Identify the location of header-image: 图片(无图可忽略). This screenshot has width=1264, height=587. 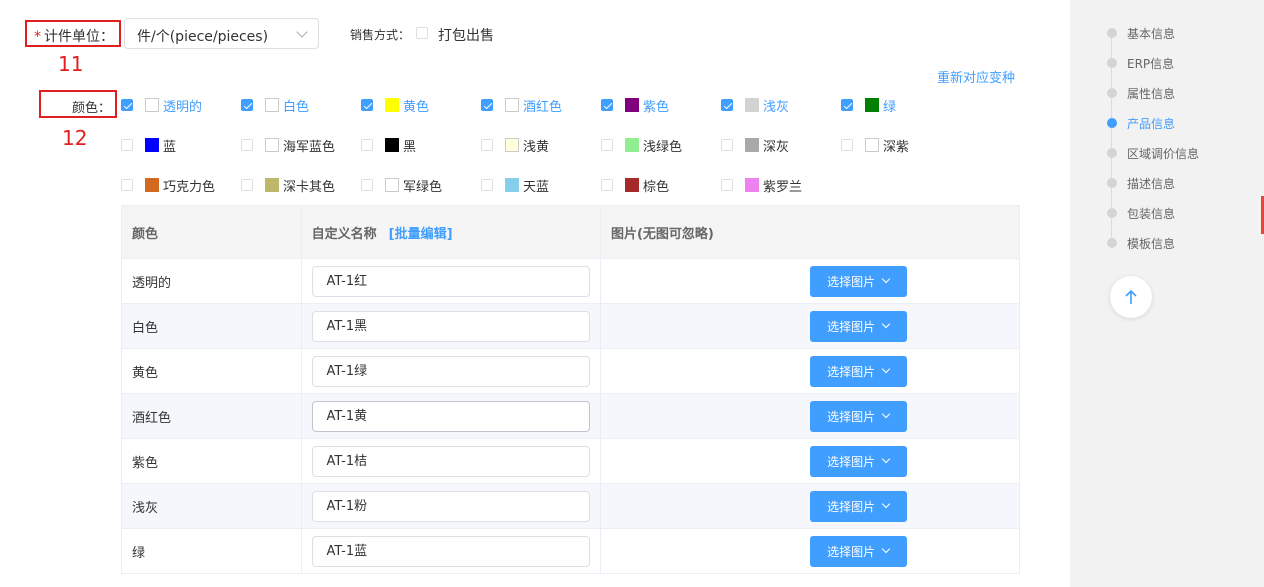
(662, 234).